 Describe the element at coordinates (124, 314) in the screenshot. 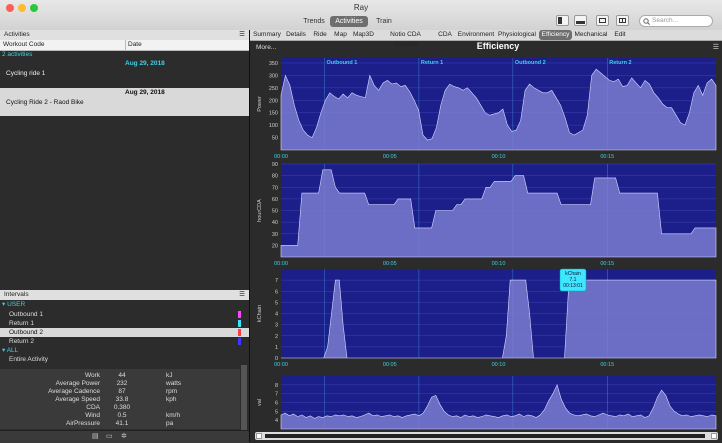

I see `interval-item: Outbound 1` at that location.